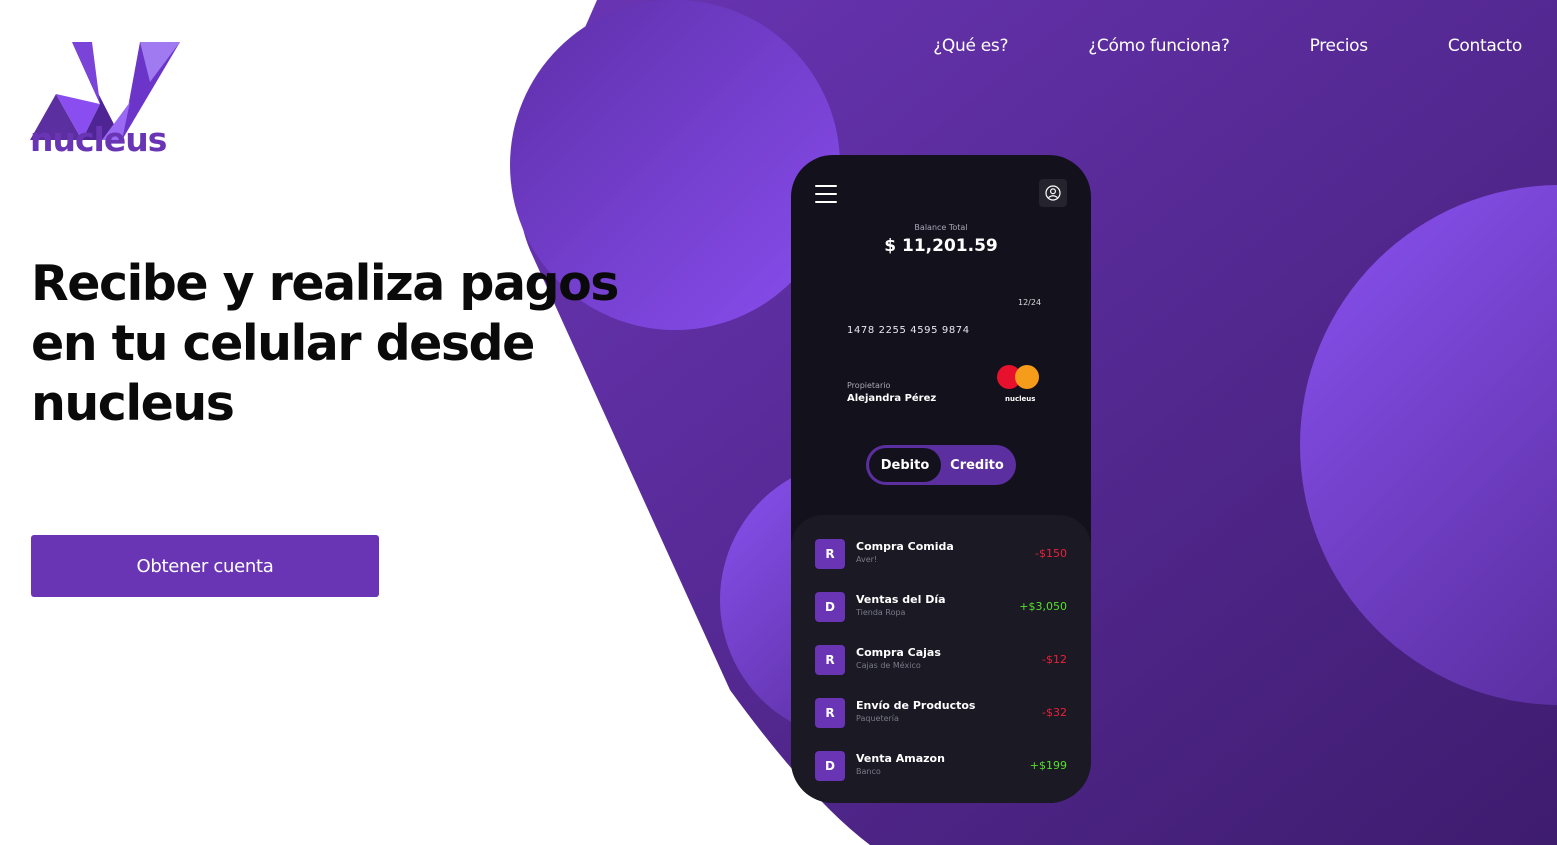  Describe the element at coordinates (205, 566) in the screenshot. I see `get-account-button: Obtener cuenta` at that location.